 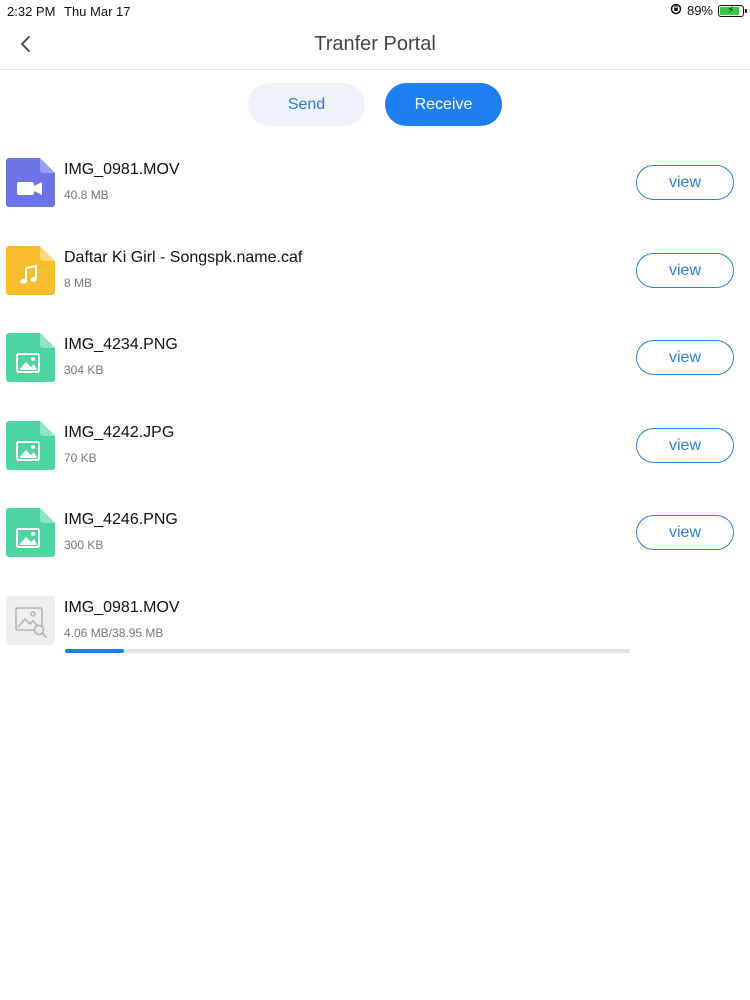 I want to click on status-date: Thu Mar 17, so click(x=97, y=11).